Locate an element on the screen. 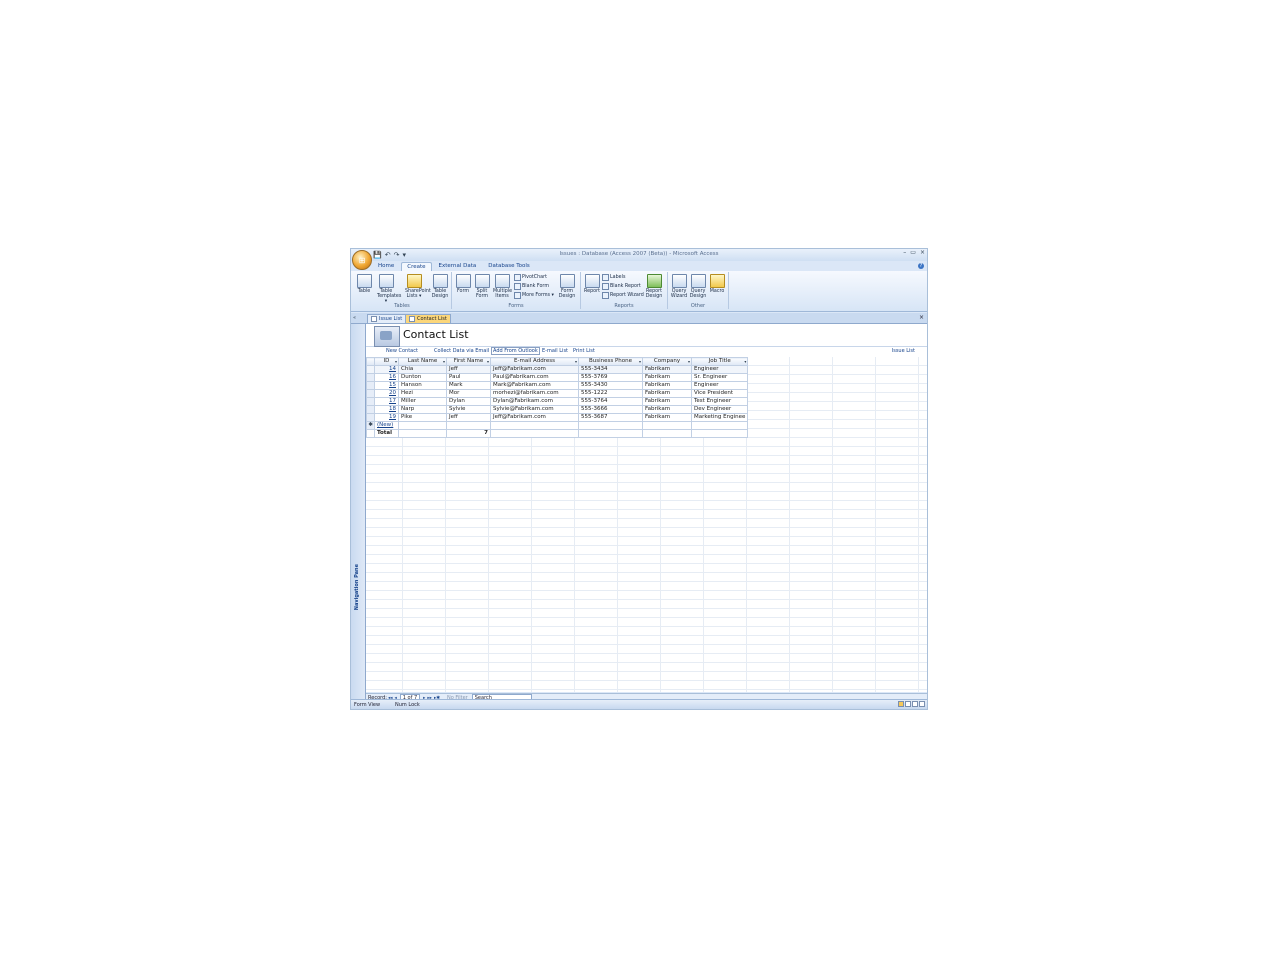 The image size is (1280, 960). form-design-button: Form Design is located at coordinates (567, 286).